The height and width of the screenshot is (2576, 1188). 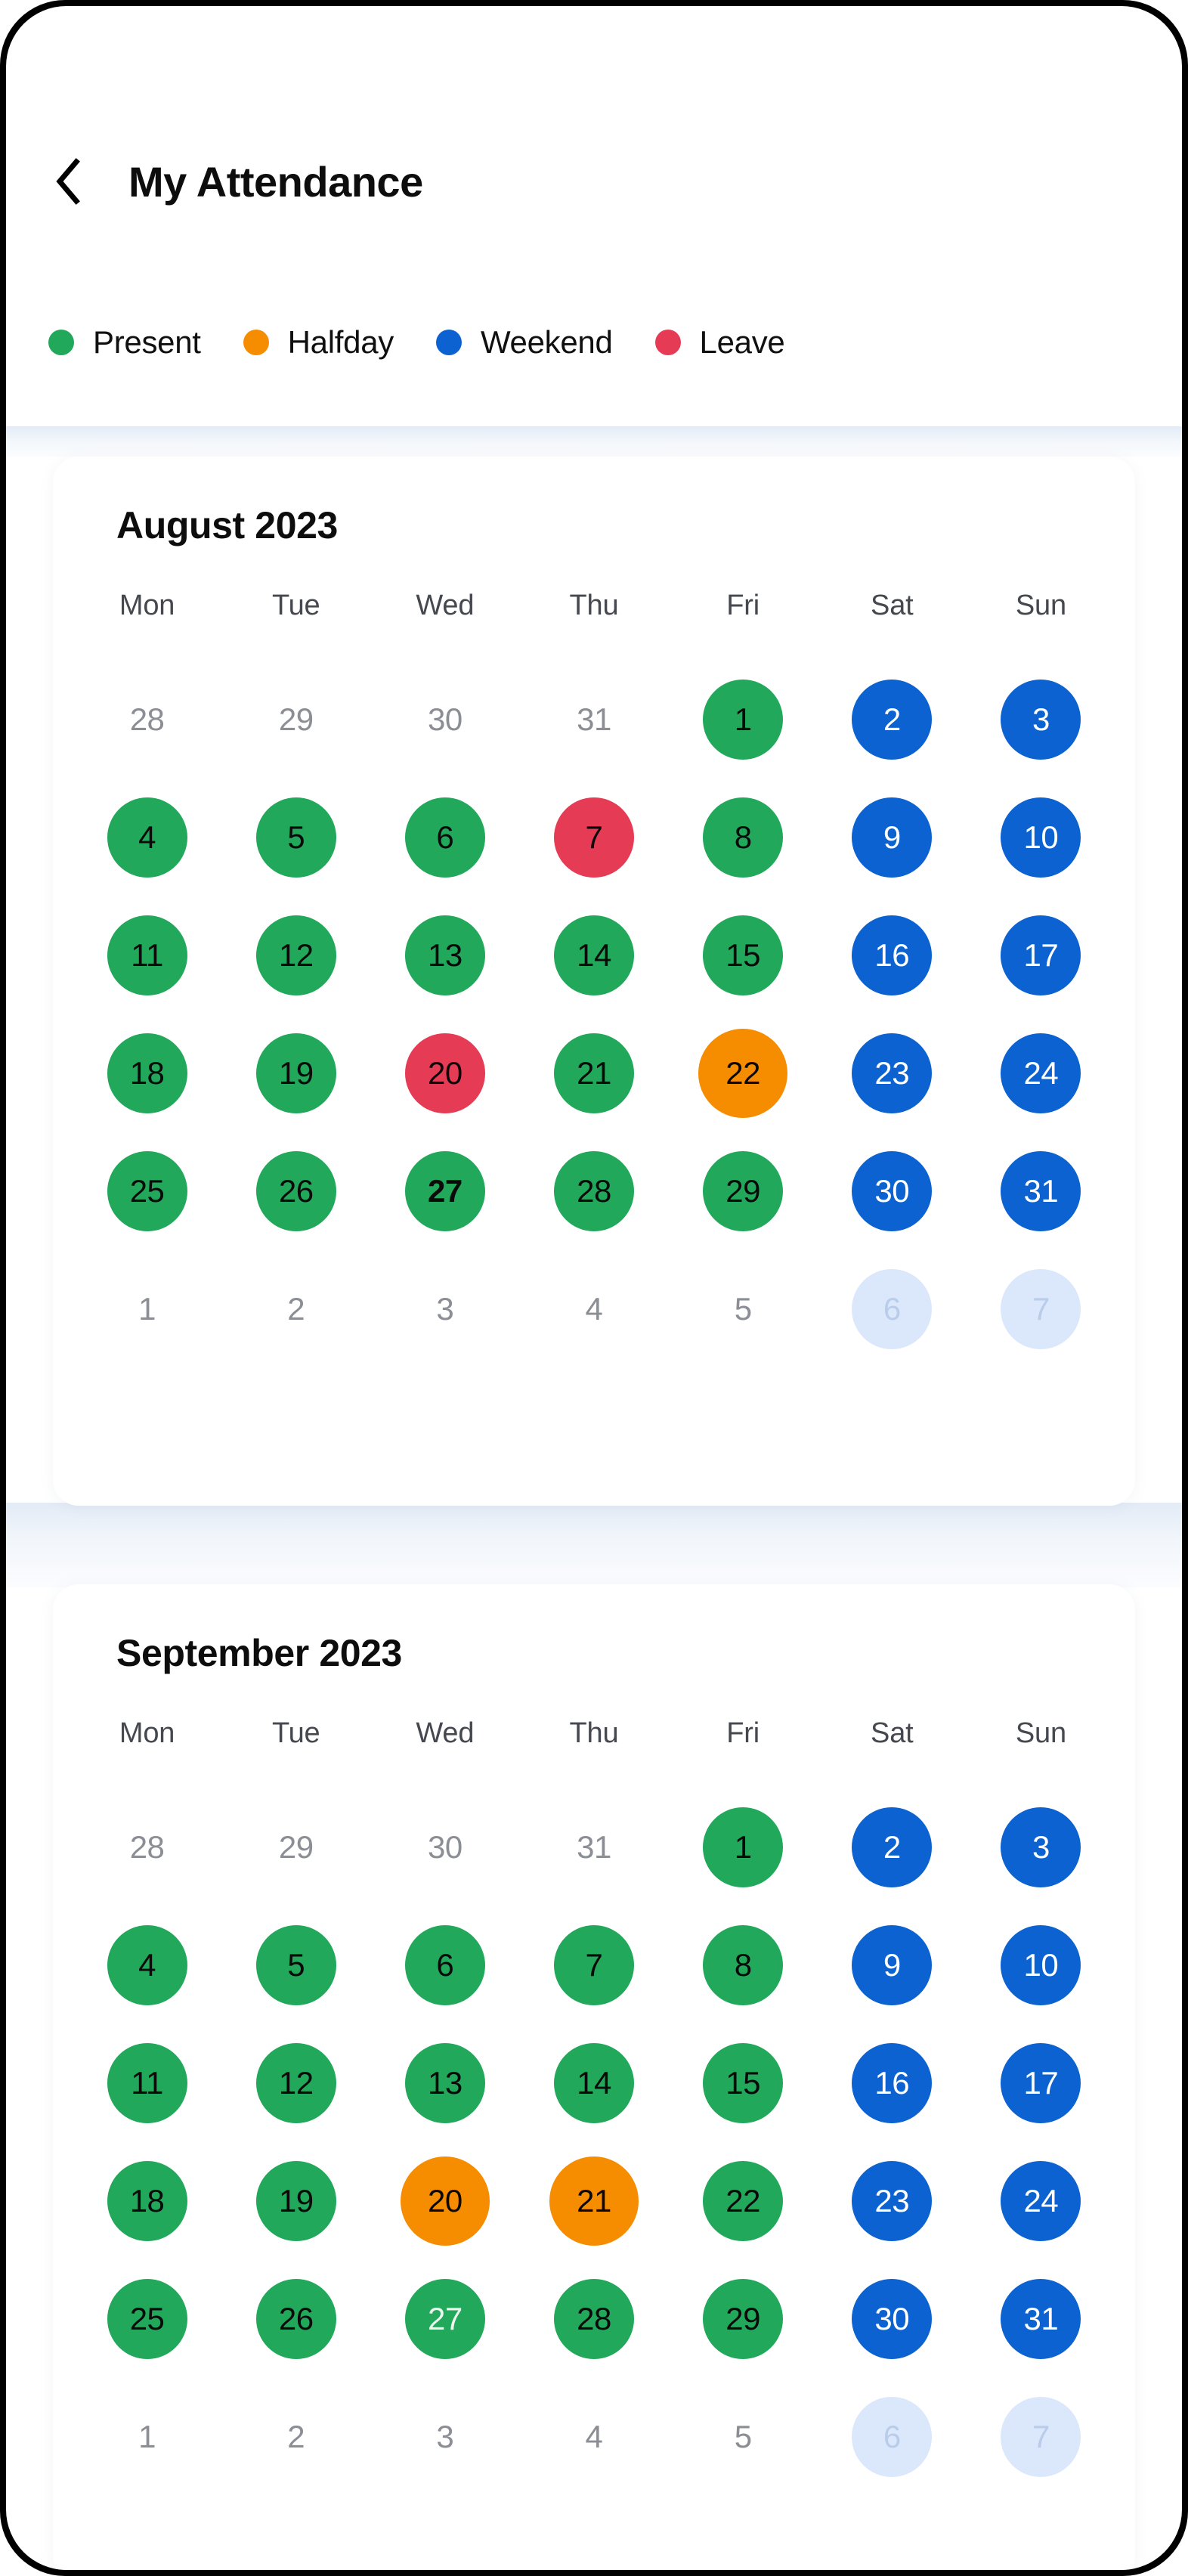 I want to click on day-cell: 22, so click(x=743, y=2201).